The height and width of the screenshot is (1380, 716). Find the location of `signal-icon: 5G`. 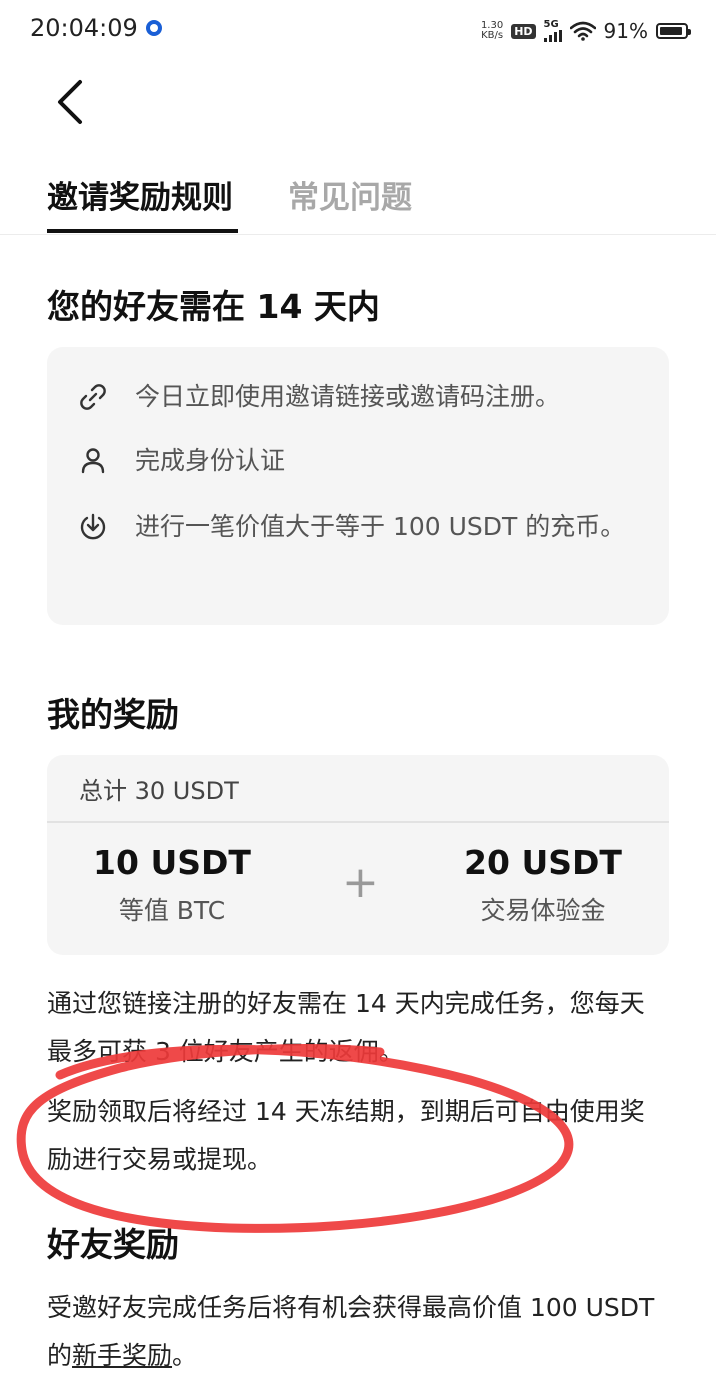

signal-icon: 5G is located at coordinates (552, 30).